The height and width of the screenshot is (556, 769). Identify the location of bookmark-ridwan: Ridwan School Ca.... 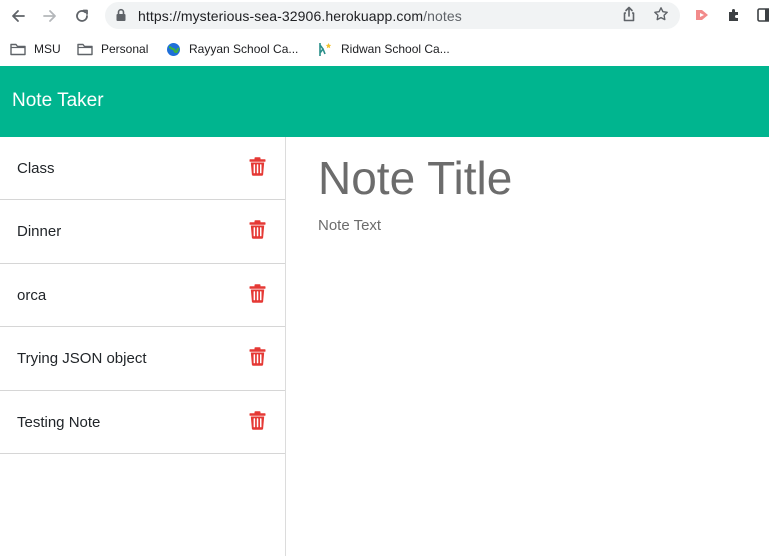
(384, 49).